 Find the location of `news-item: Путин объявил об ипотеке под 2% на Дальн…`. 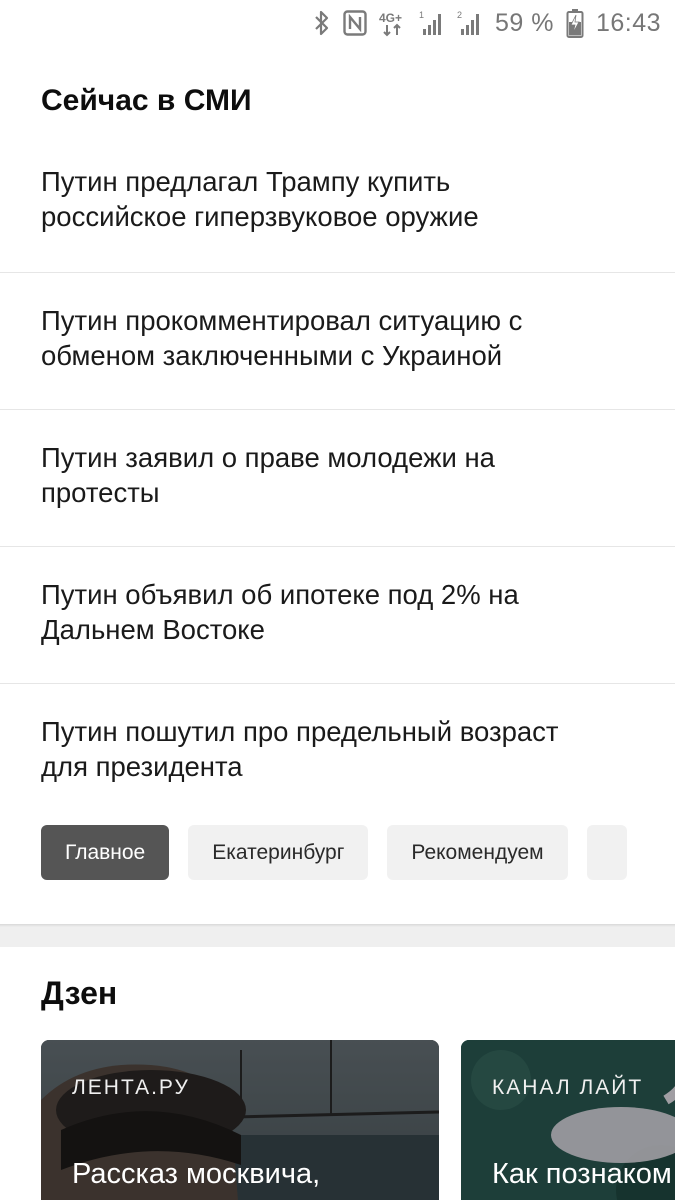

news-item: Путин объявил об ипотеке под 2% на Дальн… is located at coordinates (337, 615).